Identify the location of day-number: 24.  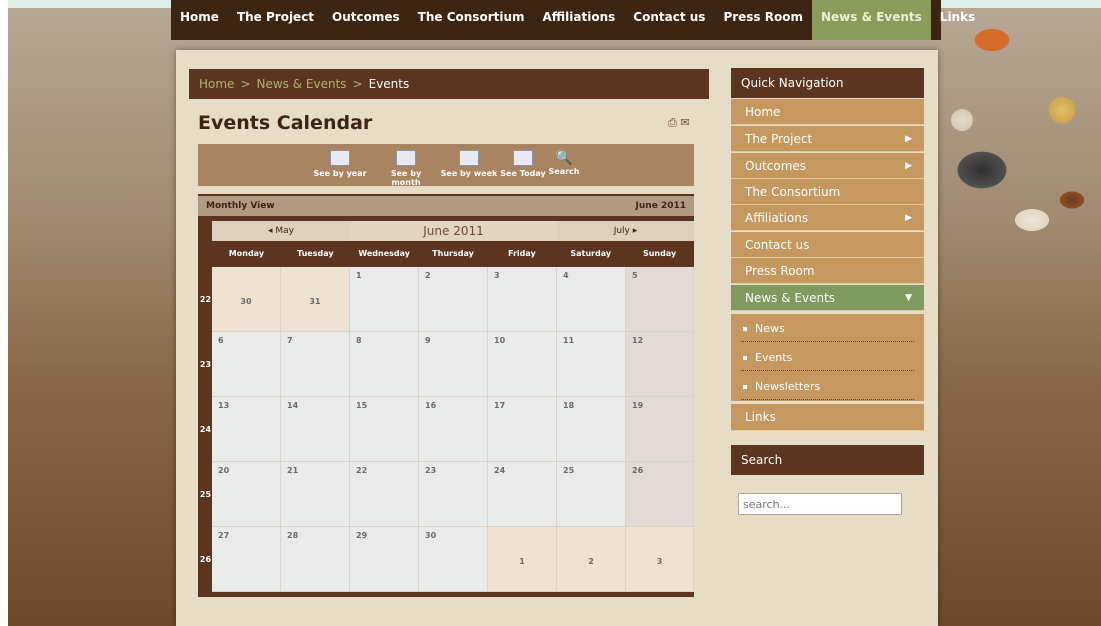
(500, 470).